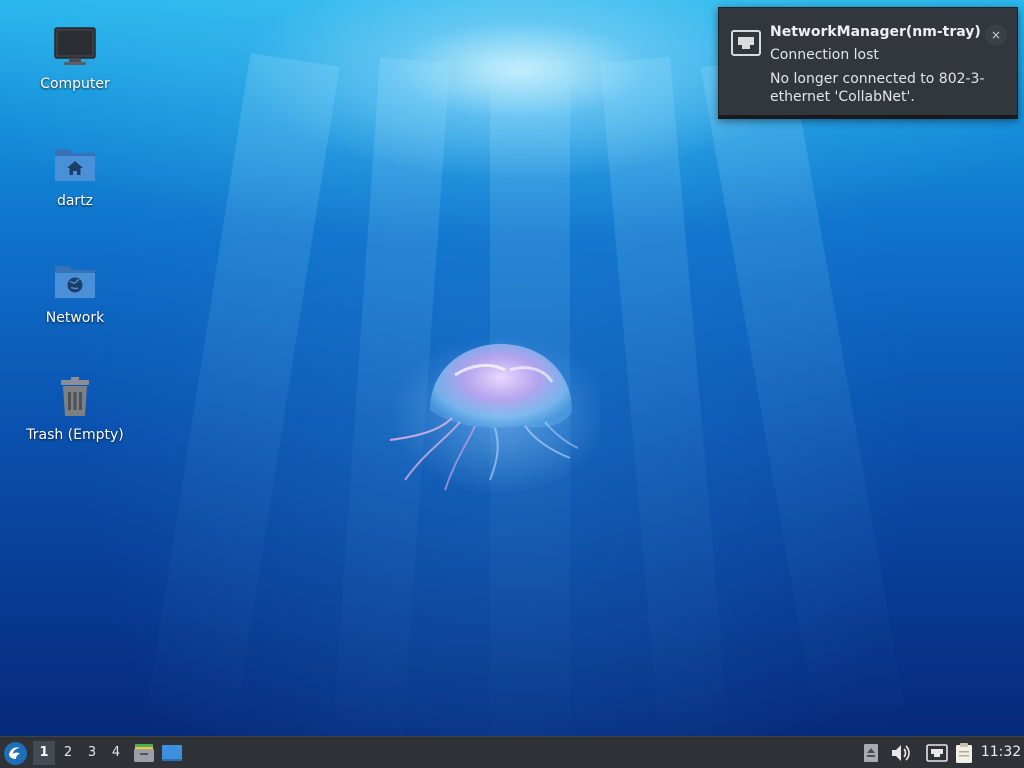  Describe the element at coordinates (746, 43) in the screenshot. I see `ethernet-icon` at that location.